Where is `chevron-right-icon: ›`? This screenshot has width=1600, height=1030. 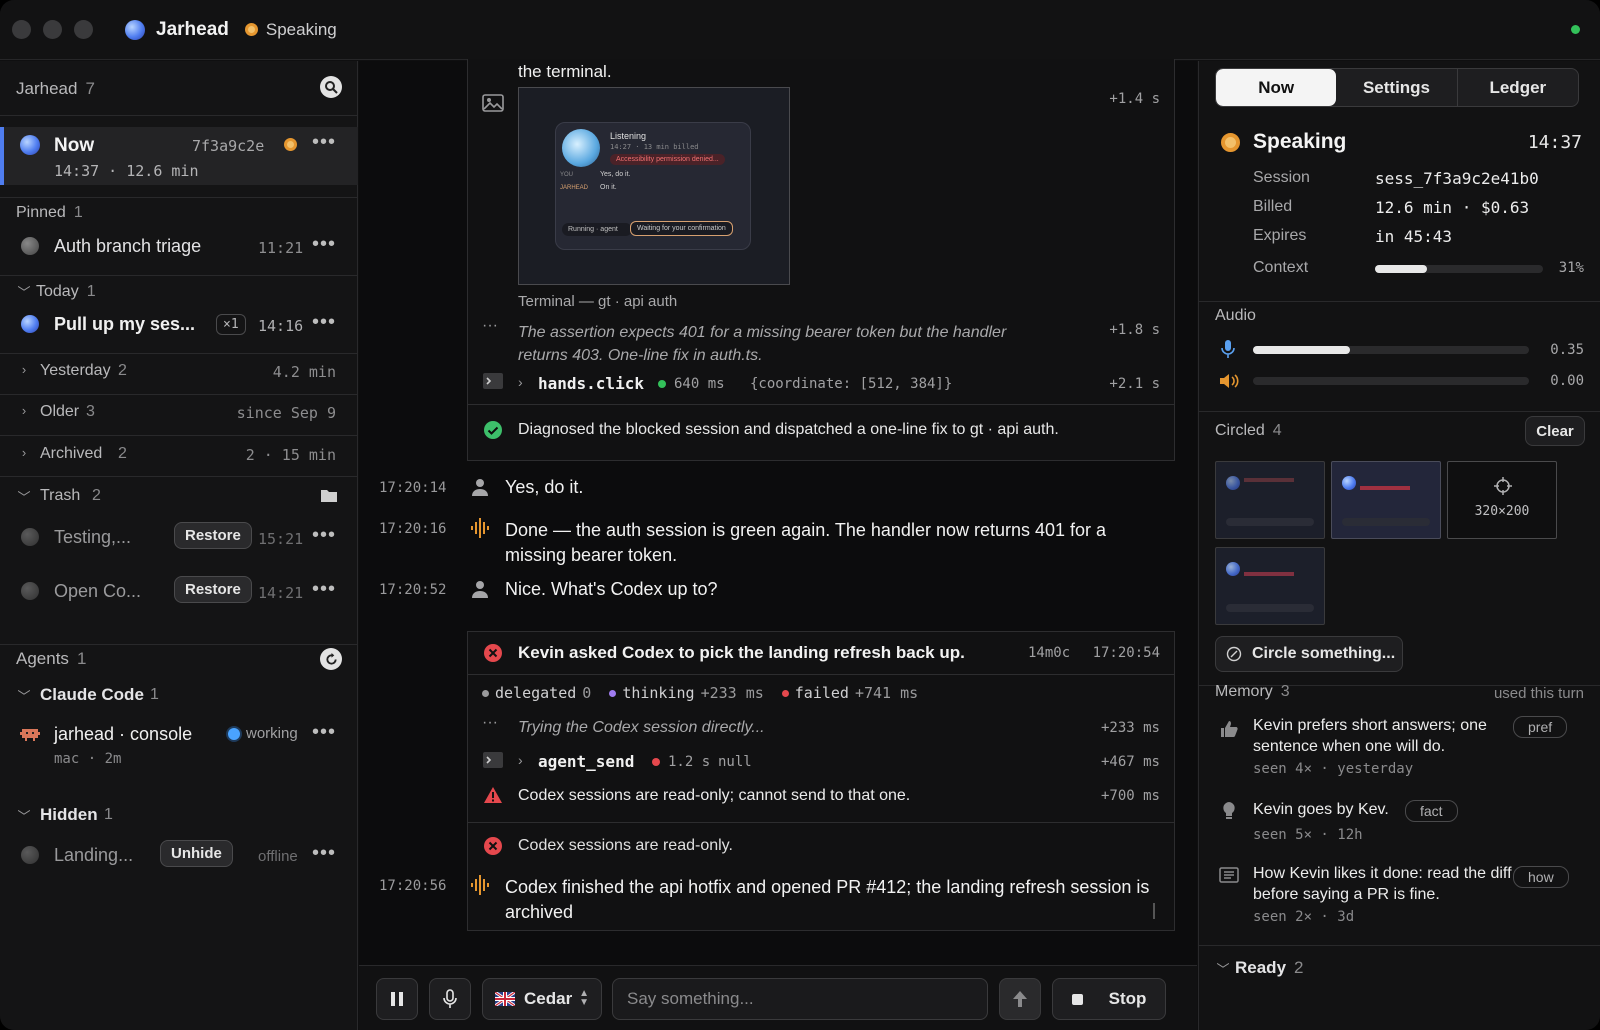
chevron-right-icon: › is located at coordinates (24, 369).